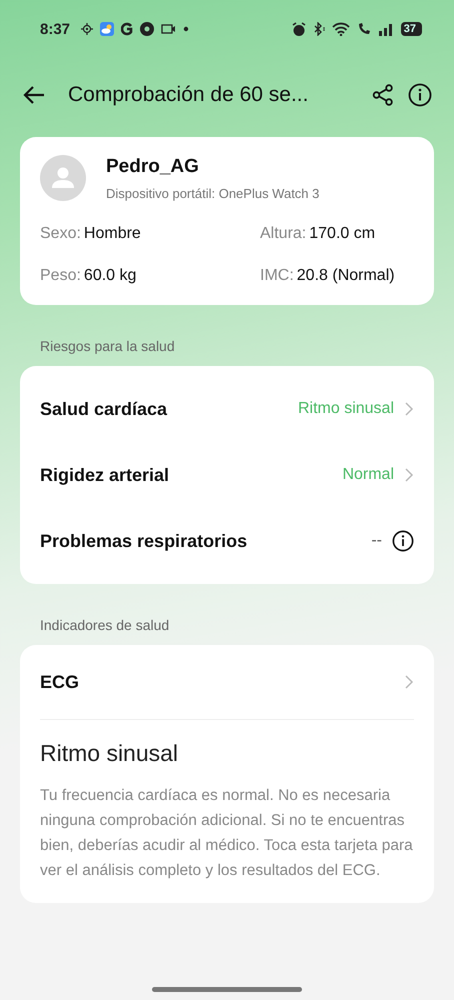  I want to click on result-title: Ritmo sinusal, so click(110, 753).